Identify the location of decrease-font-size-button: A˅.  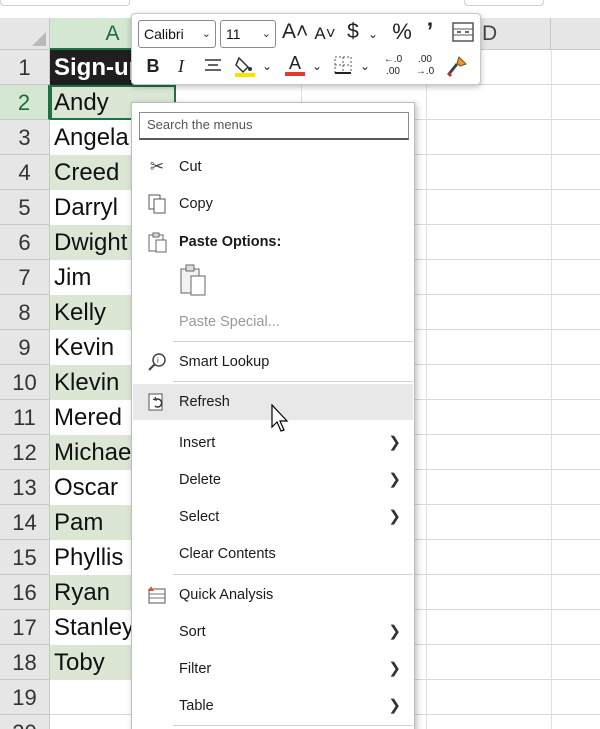
(325, 34).